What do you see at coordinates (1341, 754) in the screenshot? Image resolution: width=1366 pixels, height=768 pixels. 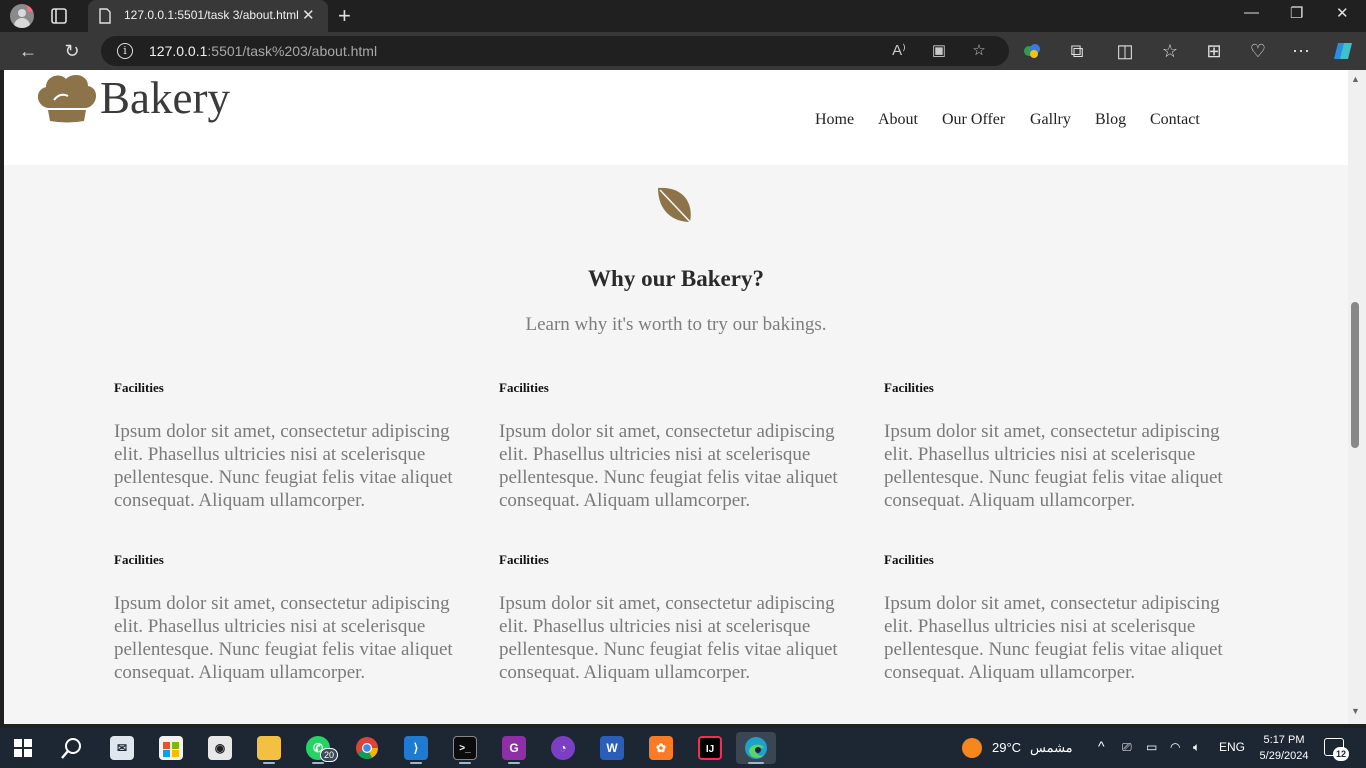 I see `notification-count: 12` at bounding box center [1341, 754].